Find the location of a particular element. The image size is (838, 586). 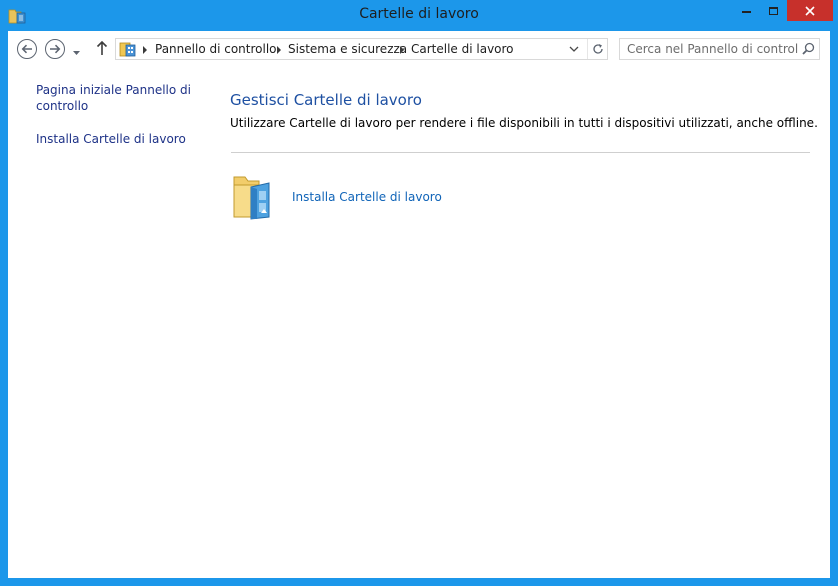

address-dropdown-button is located at coordinates (574, 50).